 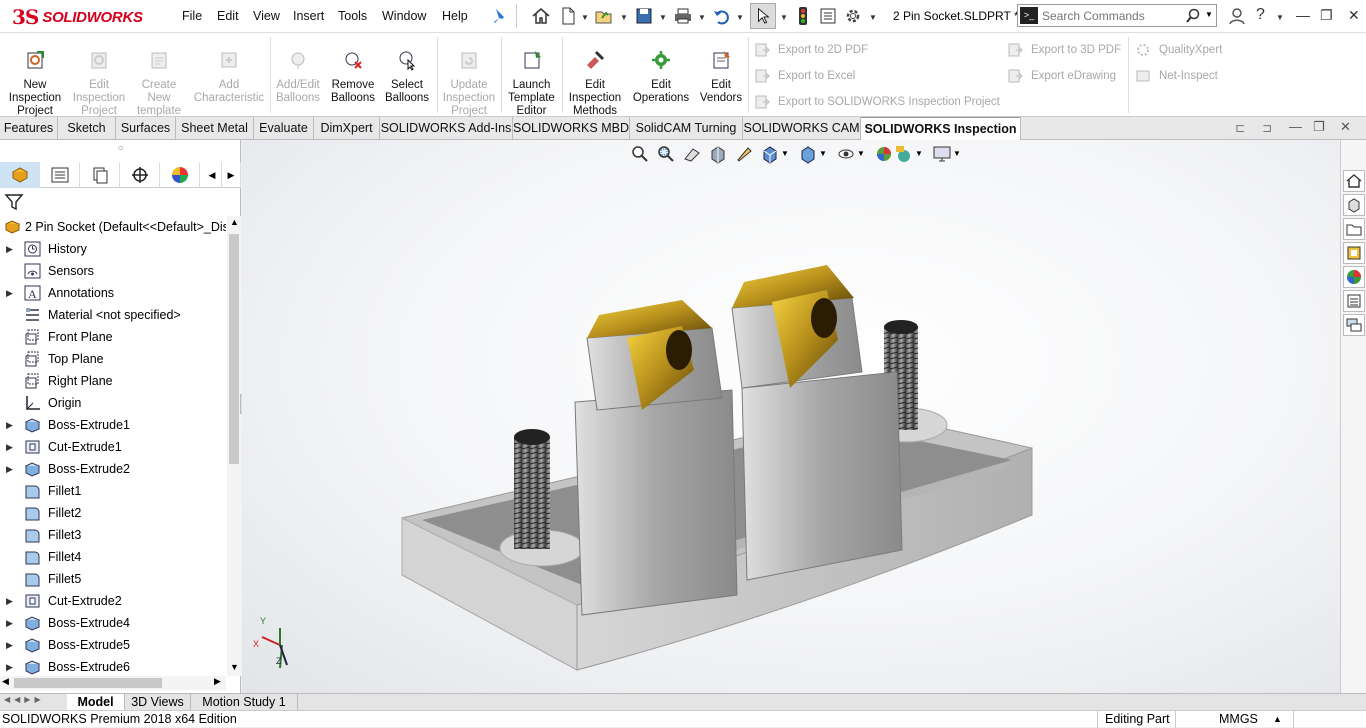 What do you see at coordinates (828, 16) in the screenshot?
I see `file-properties-icon` at bounding box center [828, 16].